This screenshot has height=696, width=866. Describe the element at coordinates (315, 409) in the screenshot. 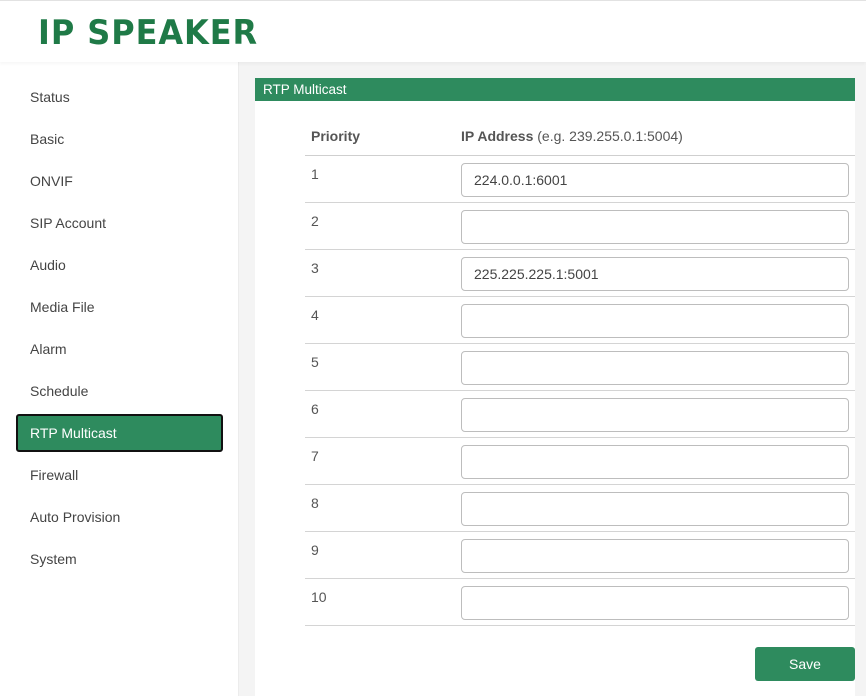

I see `priority-number: 6` at that location.